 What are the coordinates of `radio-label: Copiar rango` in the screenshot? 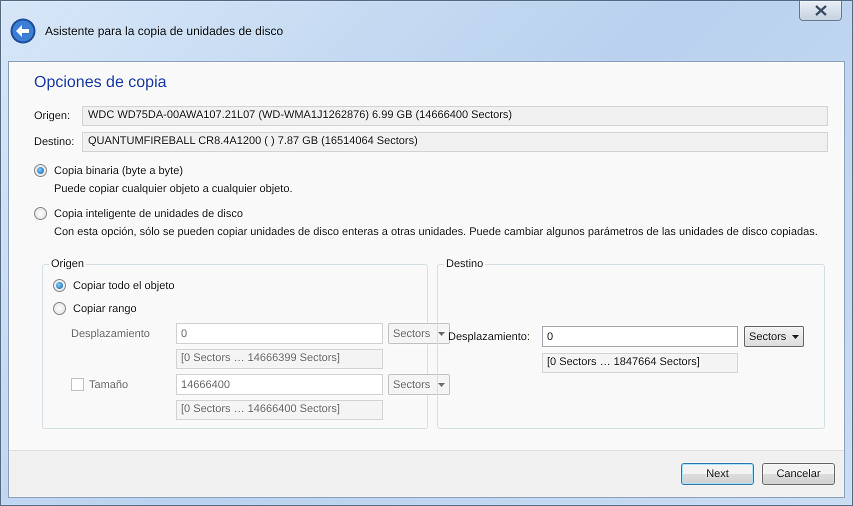 It's located at (105, 308).